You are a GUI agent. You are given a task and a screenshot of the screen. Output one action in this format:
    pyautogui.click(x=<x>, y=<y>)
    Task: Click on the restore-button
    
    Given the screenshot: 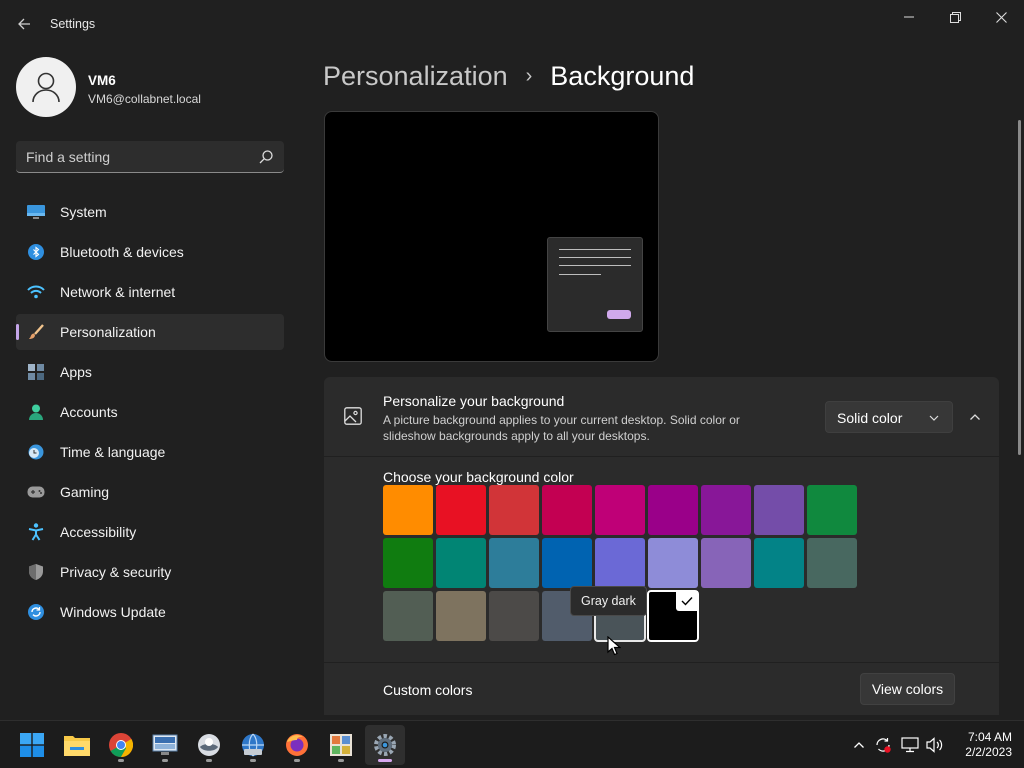 What is the action you would take?
    pyautogui.click(x=955, y=17)
    